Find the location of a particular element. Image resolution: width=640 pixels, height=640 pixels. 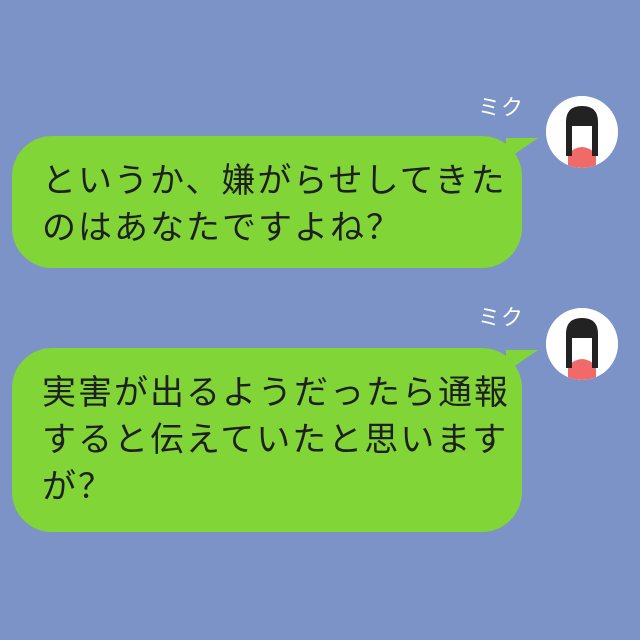

message-line: のはあなたですよね？ is located at coordinates (222, 228).